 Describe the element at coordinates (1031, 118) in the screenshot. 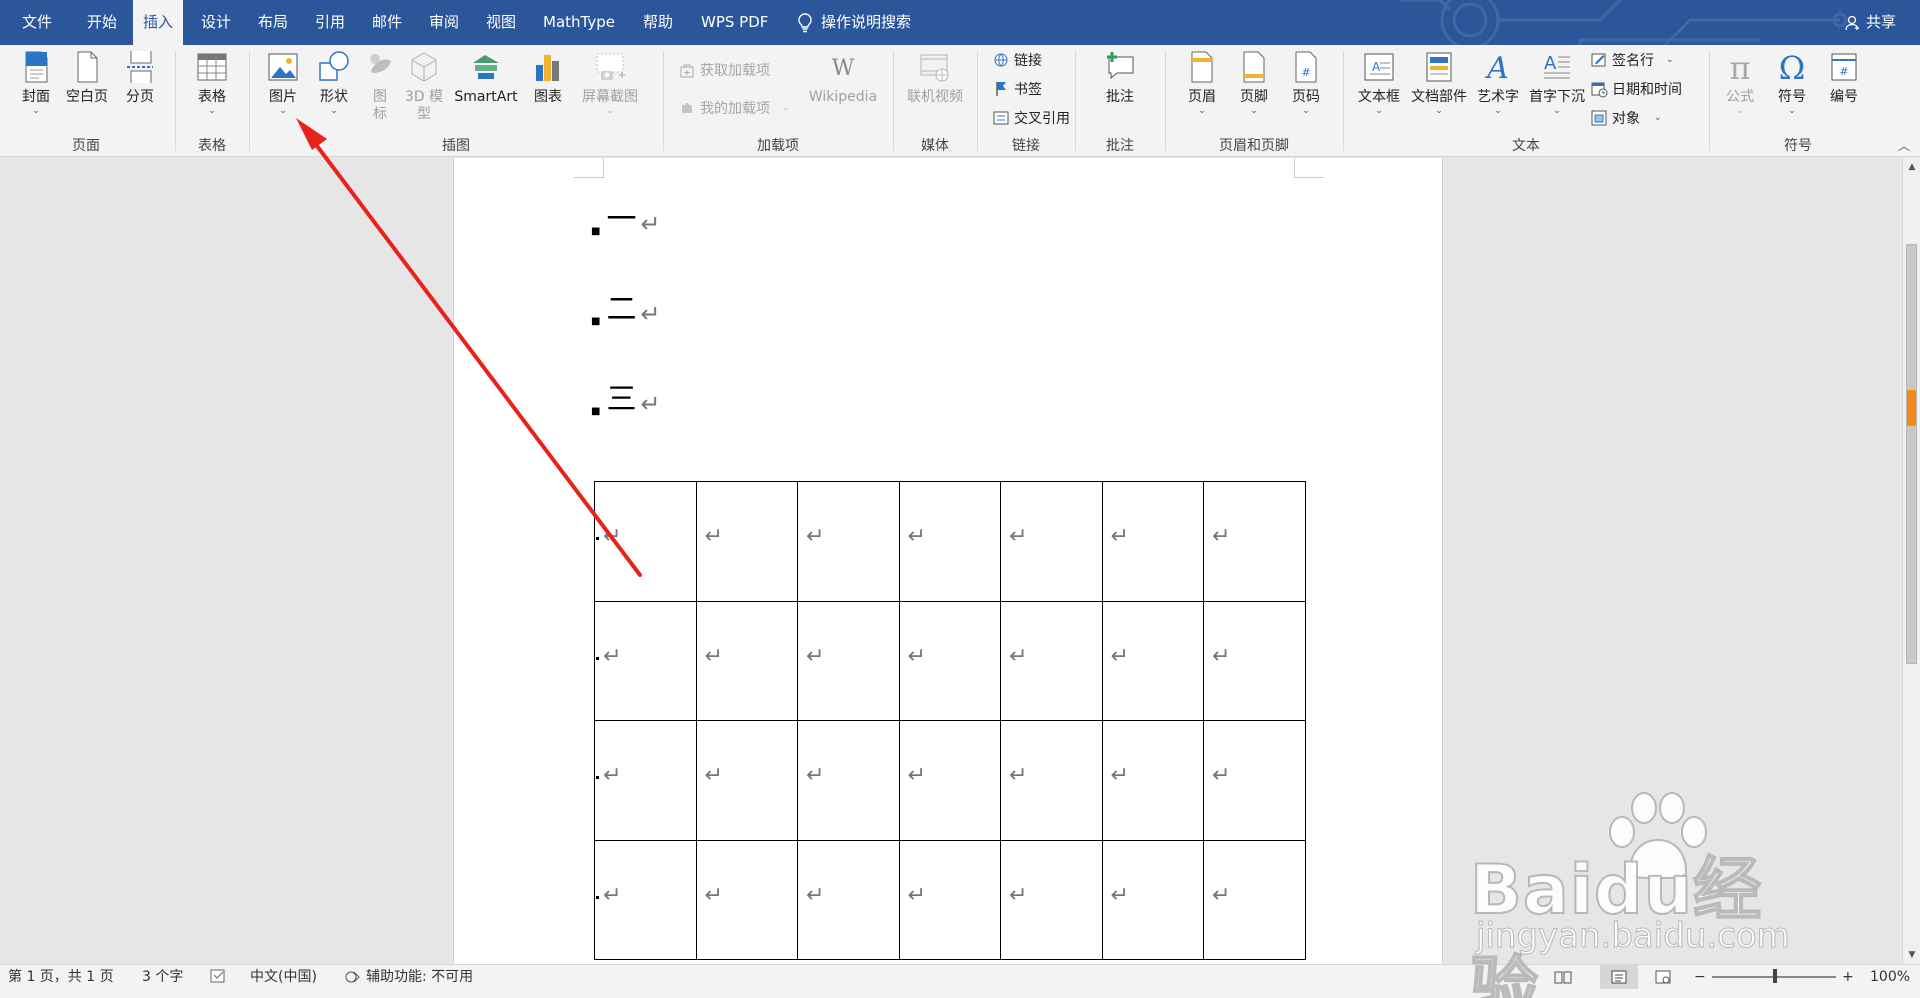

I see `cross-reference-button: 交叉引用` at that location.